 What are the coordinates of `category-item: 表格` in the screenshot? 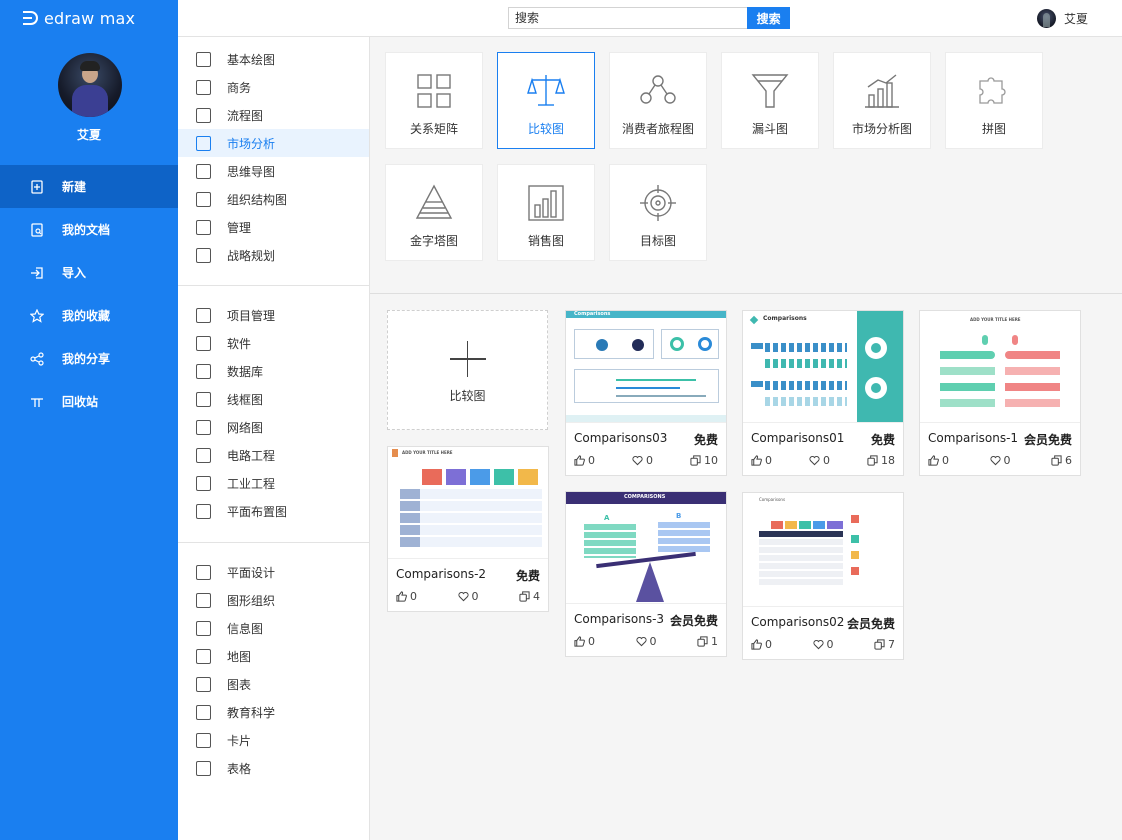 It's located at (273, 768).